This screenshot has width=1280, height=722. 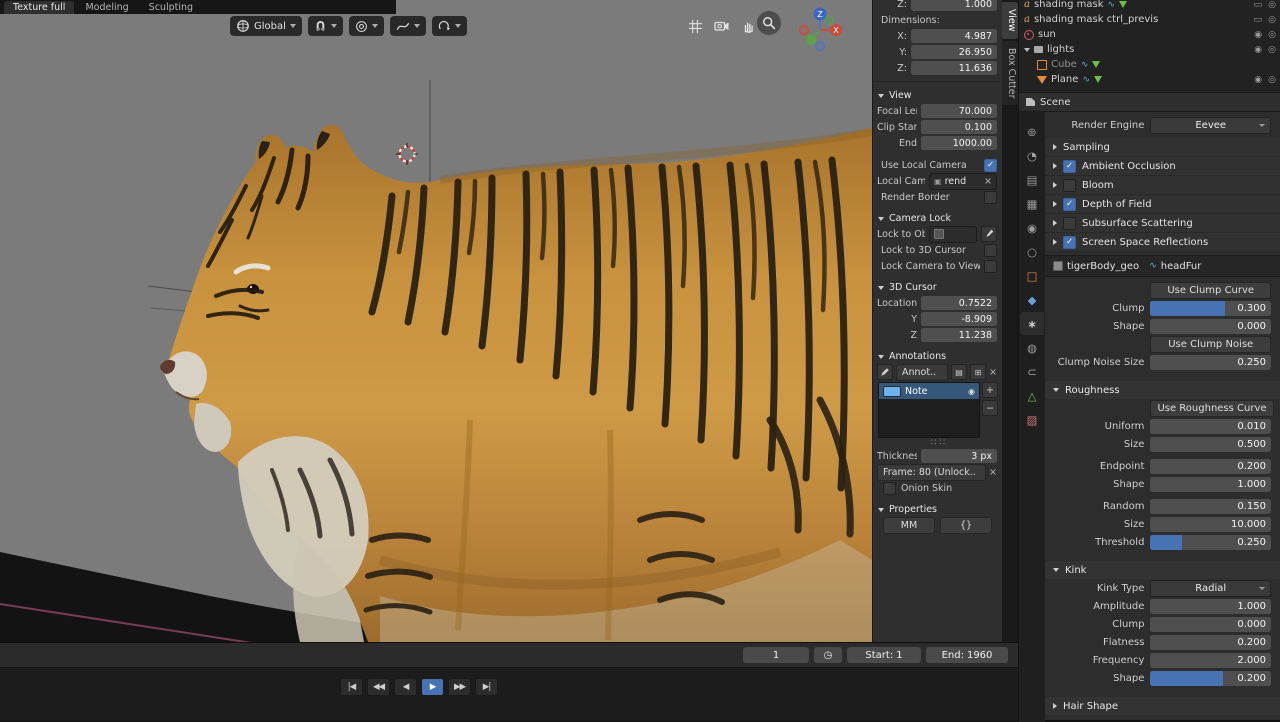 I want to click on move-view-button, so click(x=749, y=26).